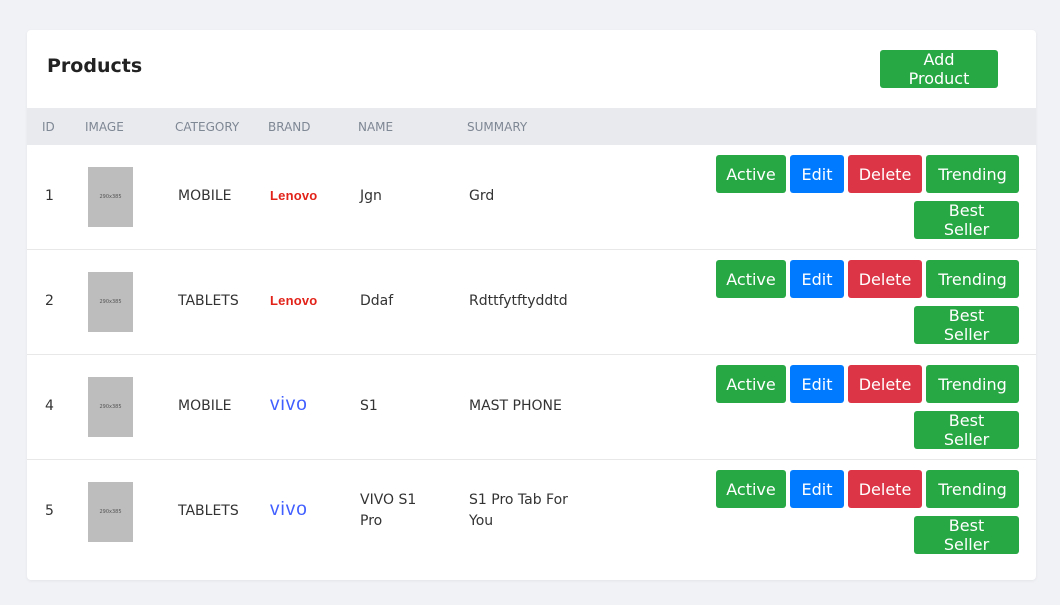  What do you see at coordinates (531, 126) in the screenshot?
I see `table-header: ID IMAGE CATEGORY BRAND NAME SUMMARY` at bounding box center [531, 126].